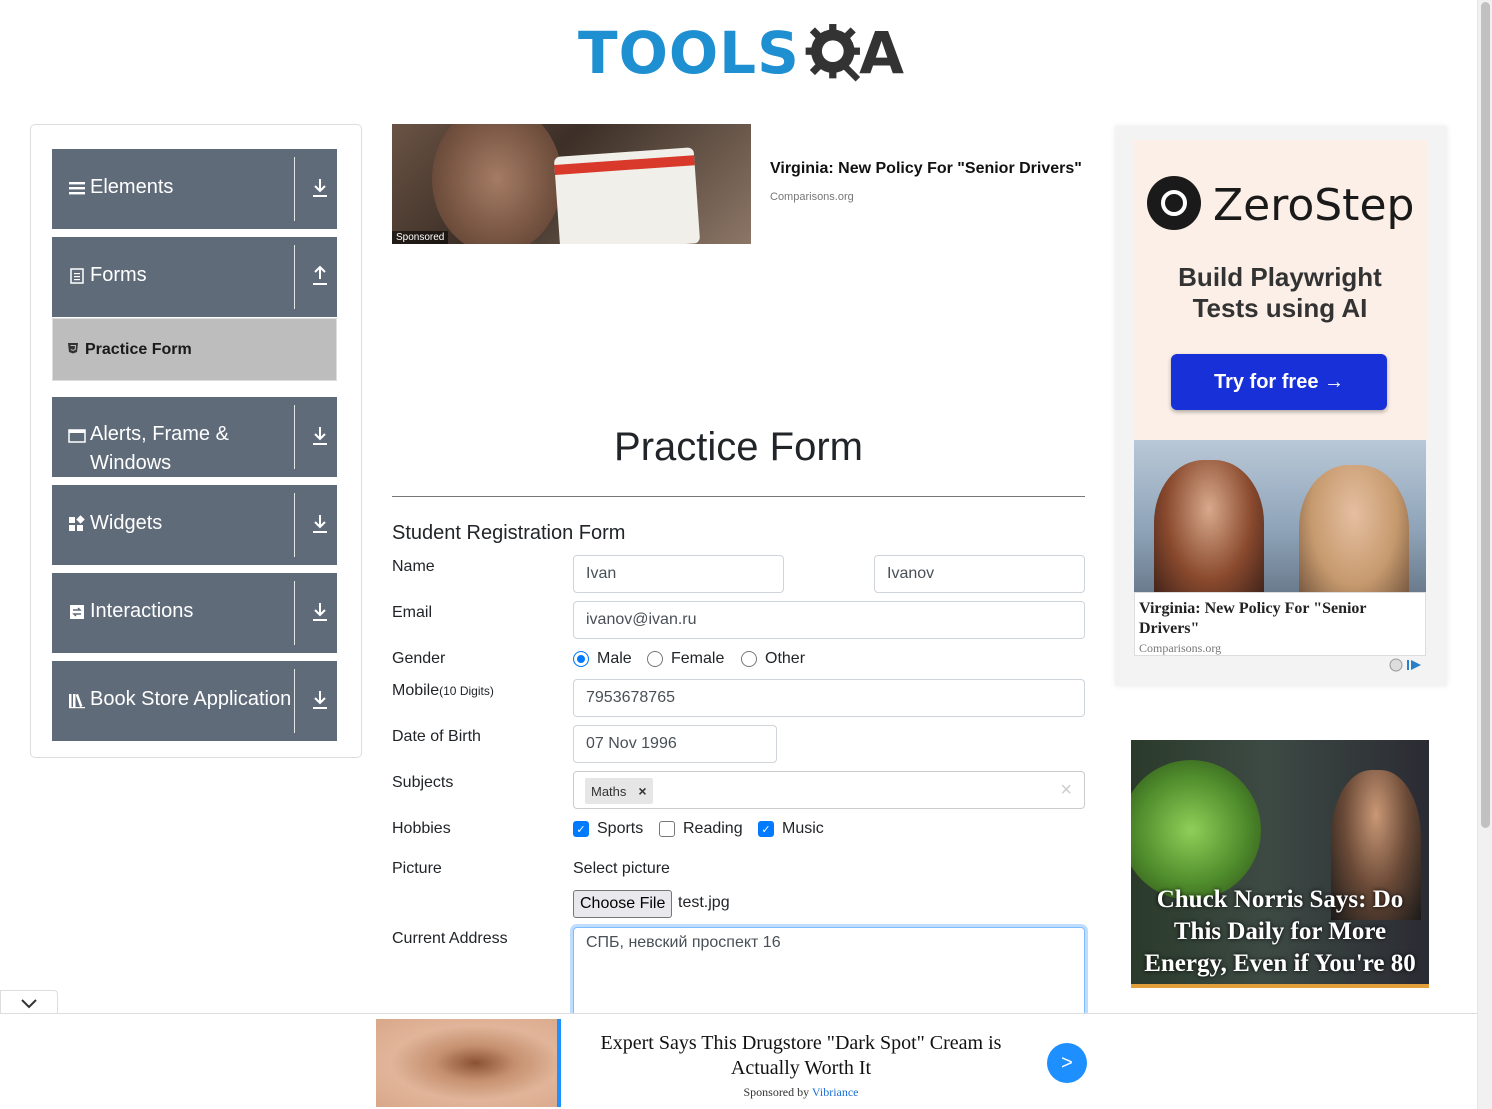 The height and width of the screenshot is (1109, 1492). I want to click on sidebar-item-label: Practice Form, so click(138, 349).